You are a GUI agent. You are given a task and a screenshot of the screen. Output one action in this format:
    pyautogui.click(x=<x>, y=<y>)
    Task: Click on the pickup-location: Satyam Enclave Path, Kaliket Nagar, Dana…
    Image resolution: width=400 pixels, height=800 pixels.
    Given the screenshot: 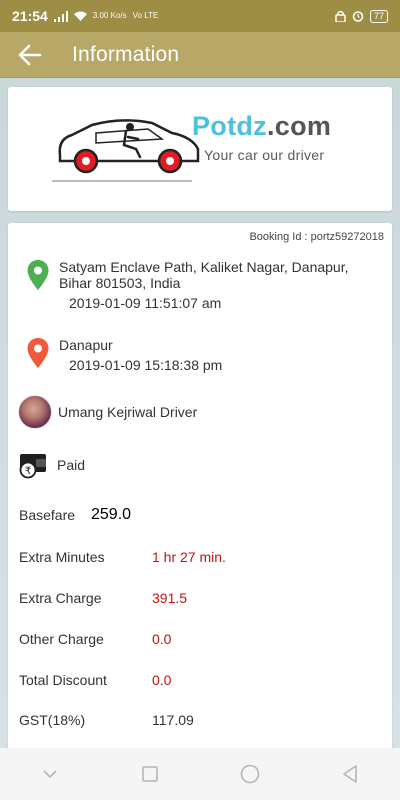 What is the action you would take?
    pyautogui.click(x=202, y=285)
    